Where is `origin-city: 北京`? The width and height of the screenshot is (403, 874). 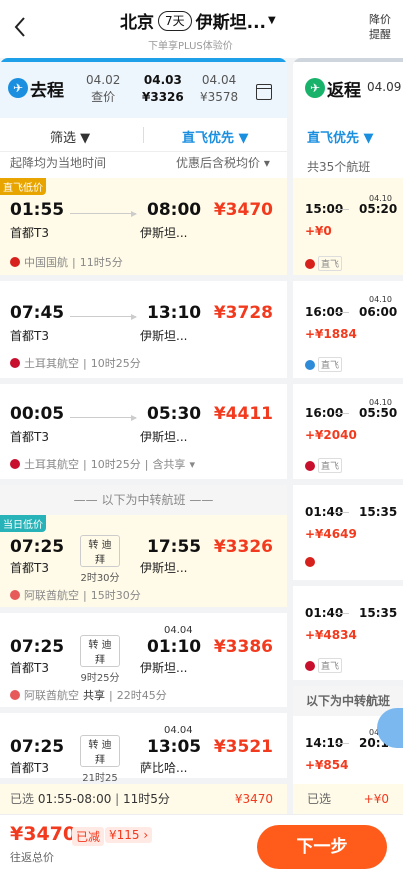
origin-city: 北京 is located at coordinates (137, 23).